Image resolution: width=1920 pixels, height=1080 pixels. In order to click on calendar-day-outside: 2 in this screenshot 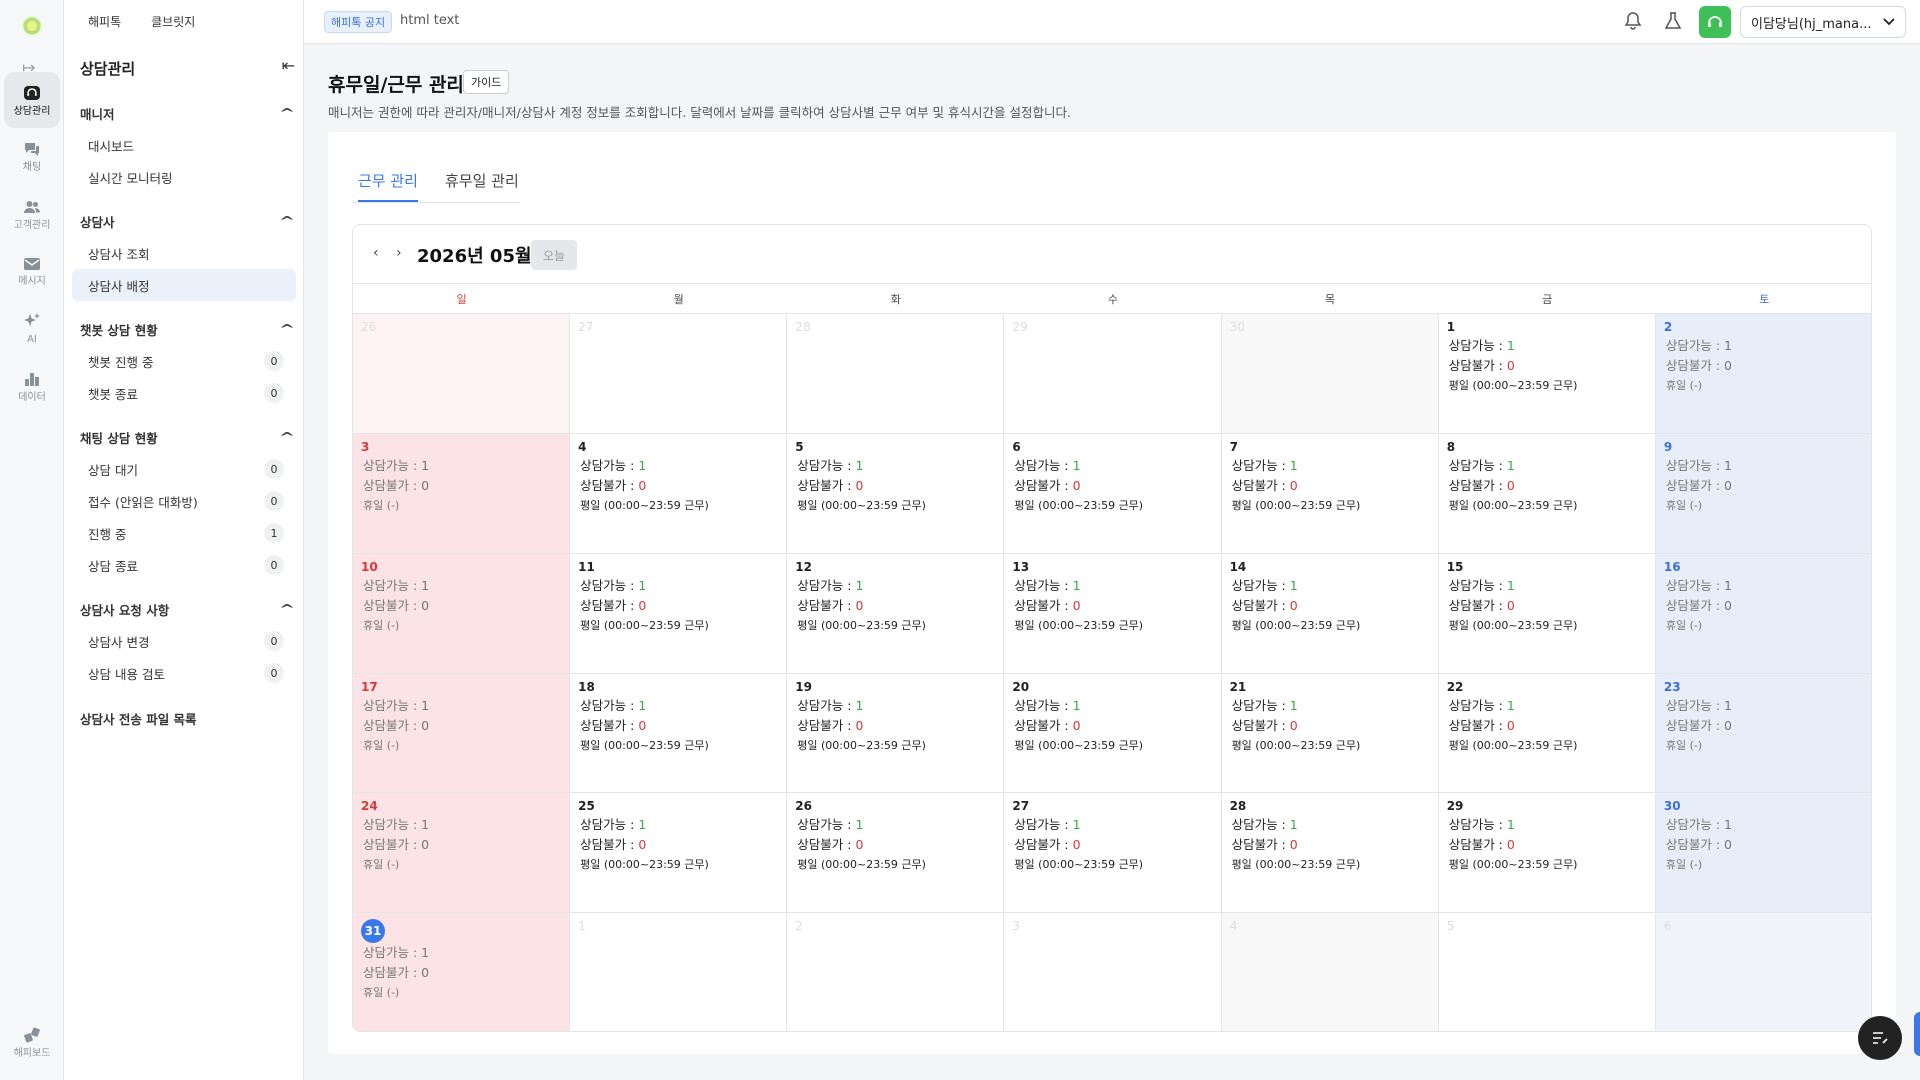, I will do `click(896, 972)`.